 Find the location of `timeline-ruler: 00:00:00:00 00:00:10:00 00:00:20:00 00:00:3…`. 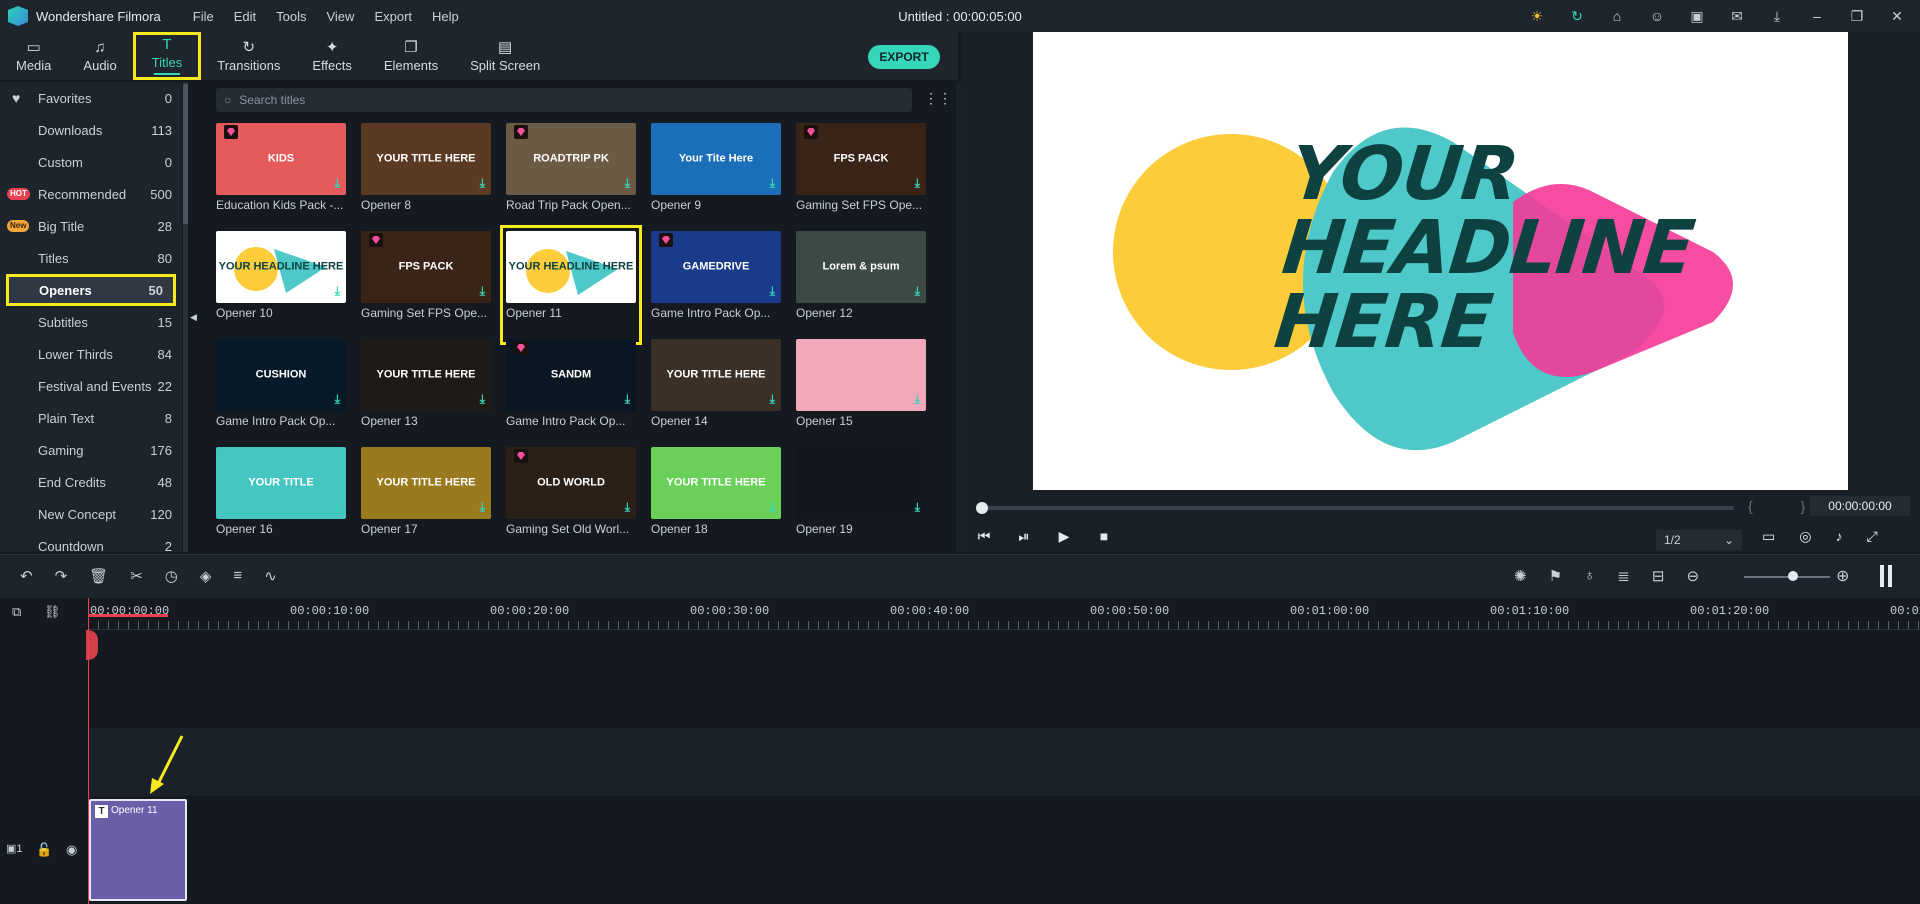

timeline-ruler: 00:00:00:00 00:00:10:00 00:00:20:00 00:00:3… is located at coordinates (1004, 614).